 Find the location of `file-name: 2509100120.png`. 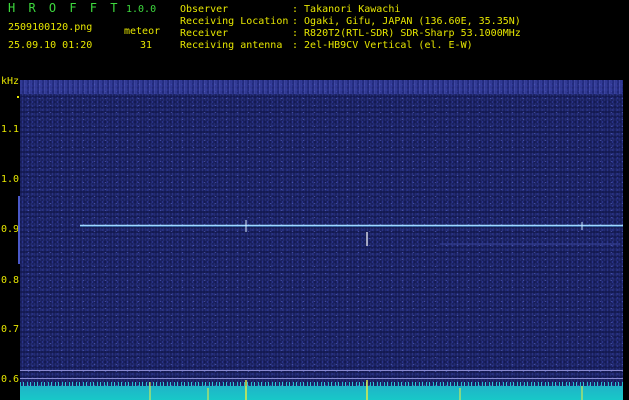

file-name: 2509100120.png is located at coordinates (50, 27).